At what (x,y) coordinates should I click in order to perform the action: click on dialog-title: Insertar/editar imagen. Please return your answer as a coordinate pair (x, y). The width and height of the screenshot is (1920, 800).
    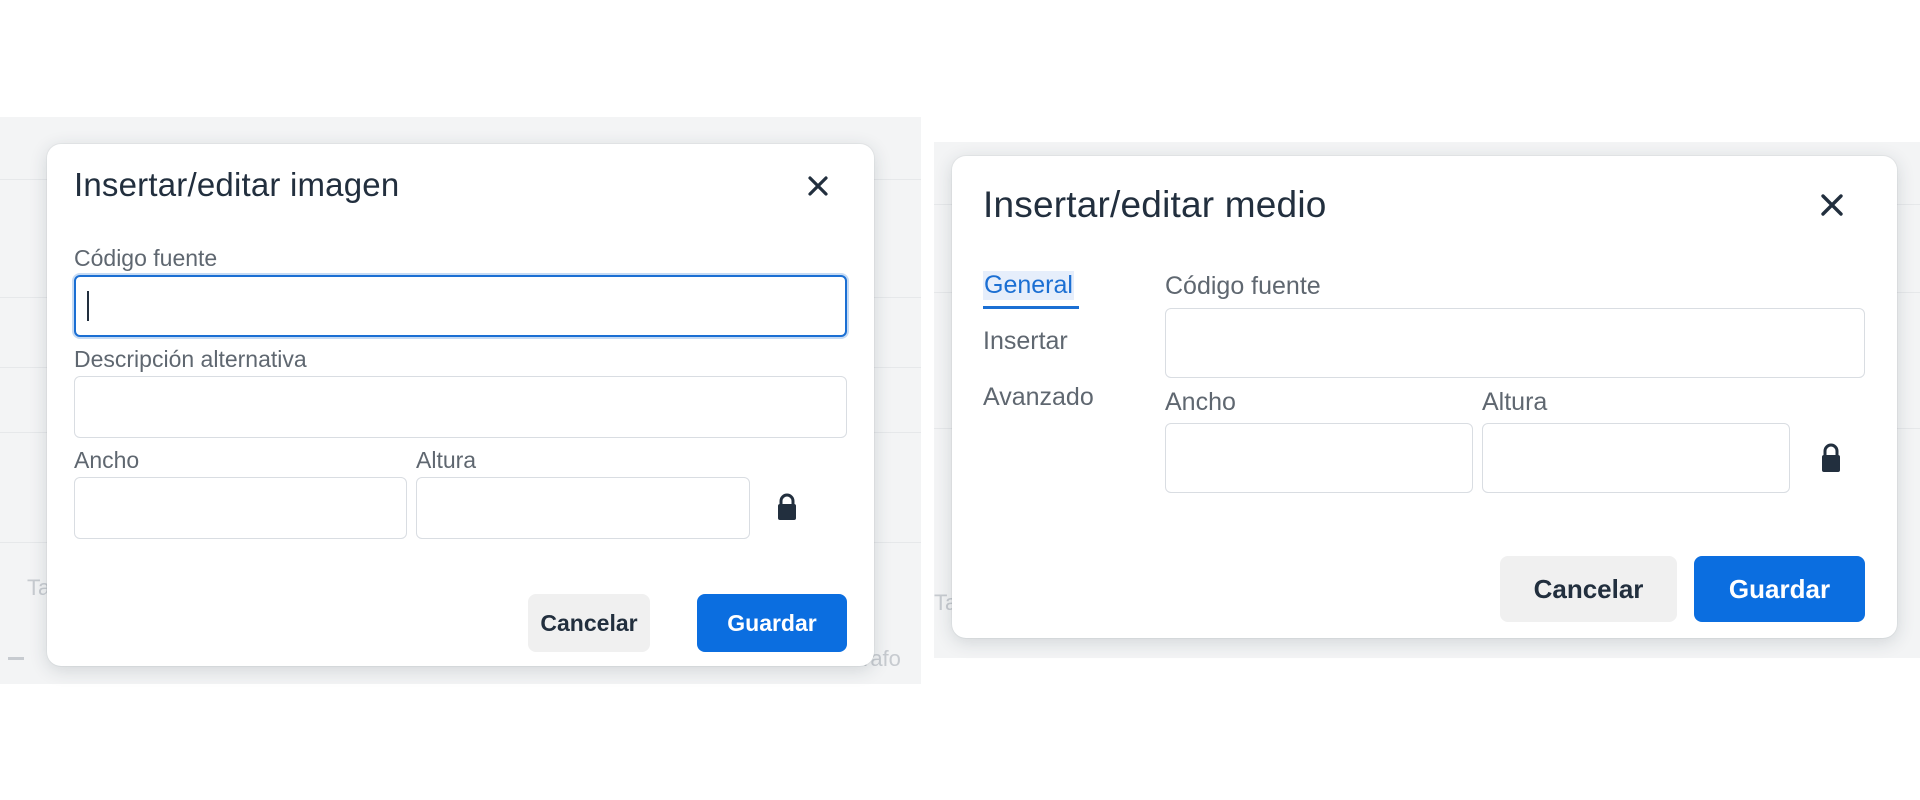
    Looking at the image, I should click on (237, 184).